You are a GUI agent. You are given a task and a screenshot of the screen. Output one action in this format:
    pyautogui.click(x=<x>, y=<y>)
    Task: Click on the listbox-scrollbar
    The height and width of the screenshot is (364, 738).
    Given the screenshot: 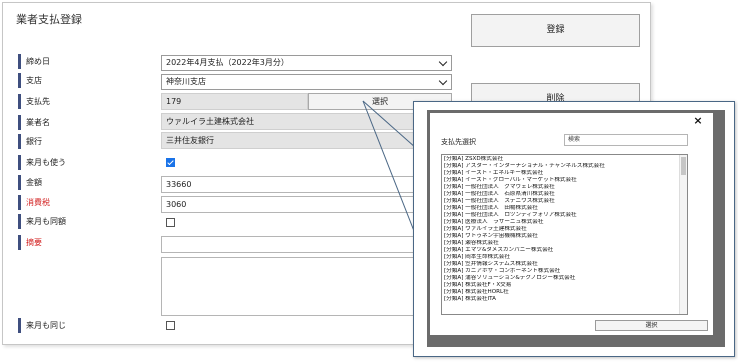 What is the action you would take?
    pyautogui.click(x=683, y=234)
    